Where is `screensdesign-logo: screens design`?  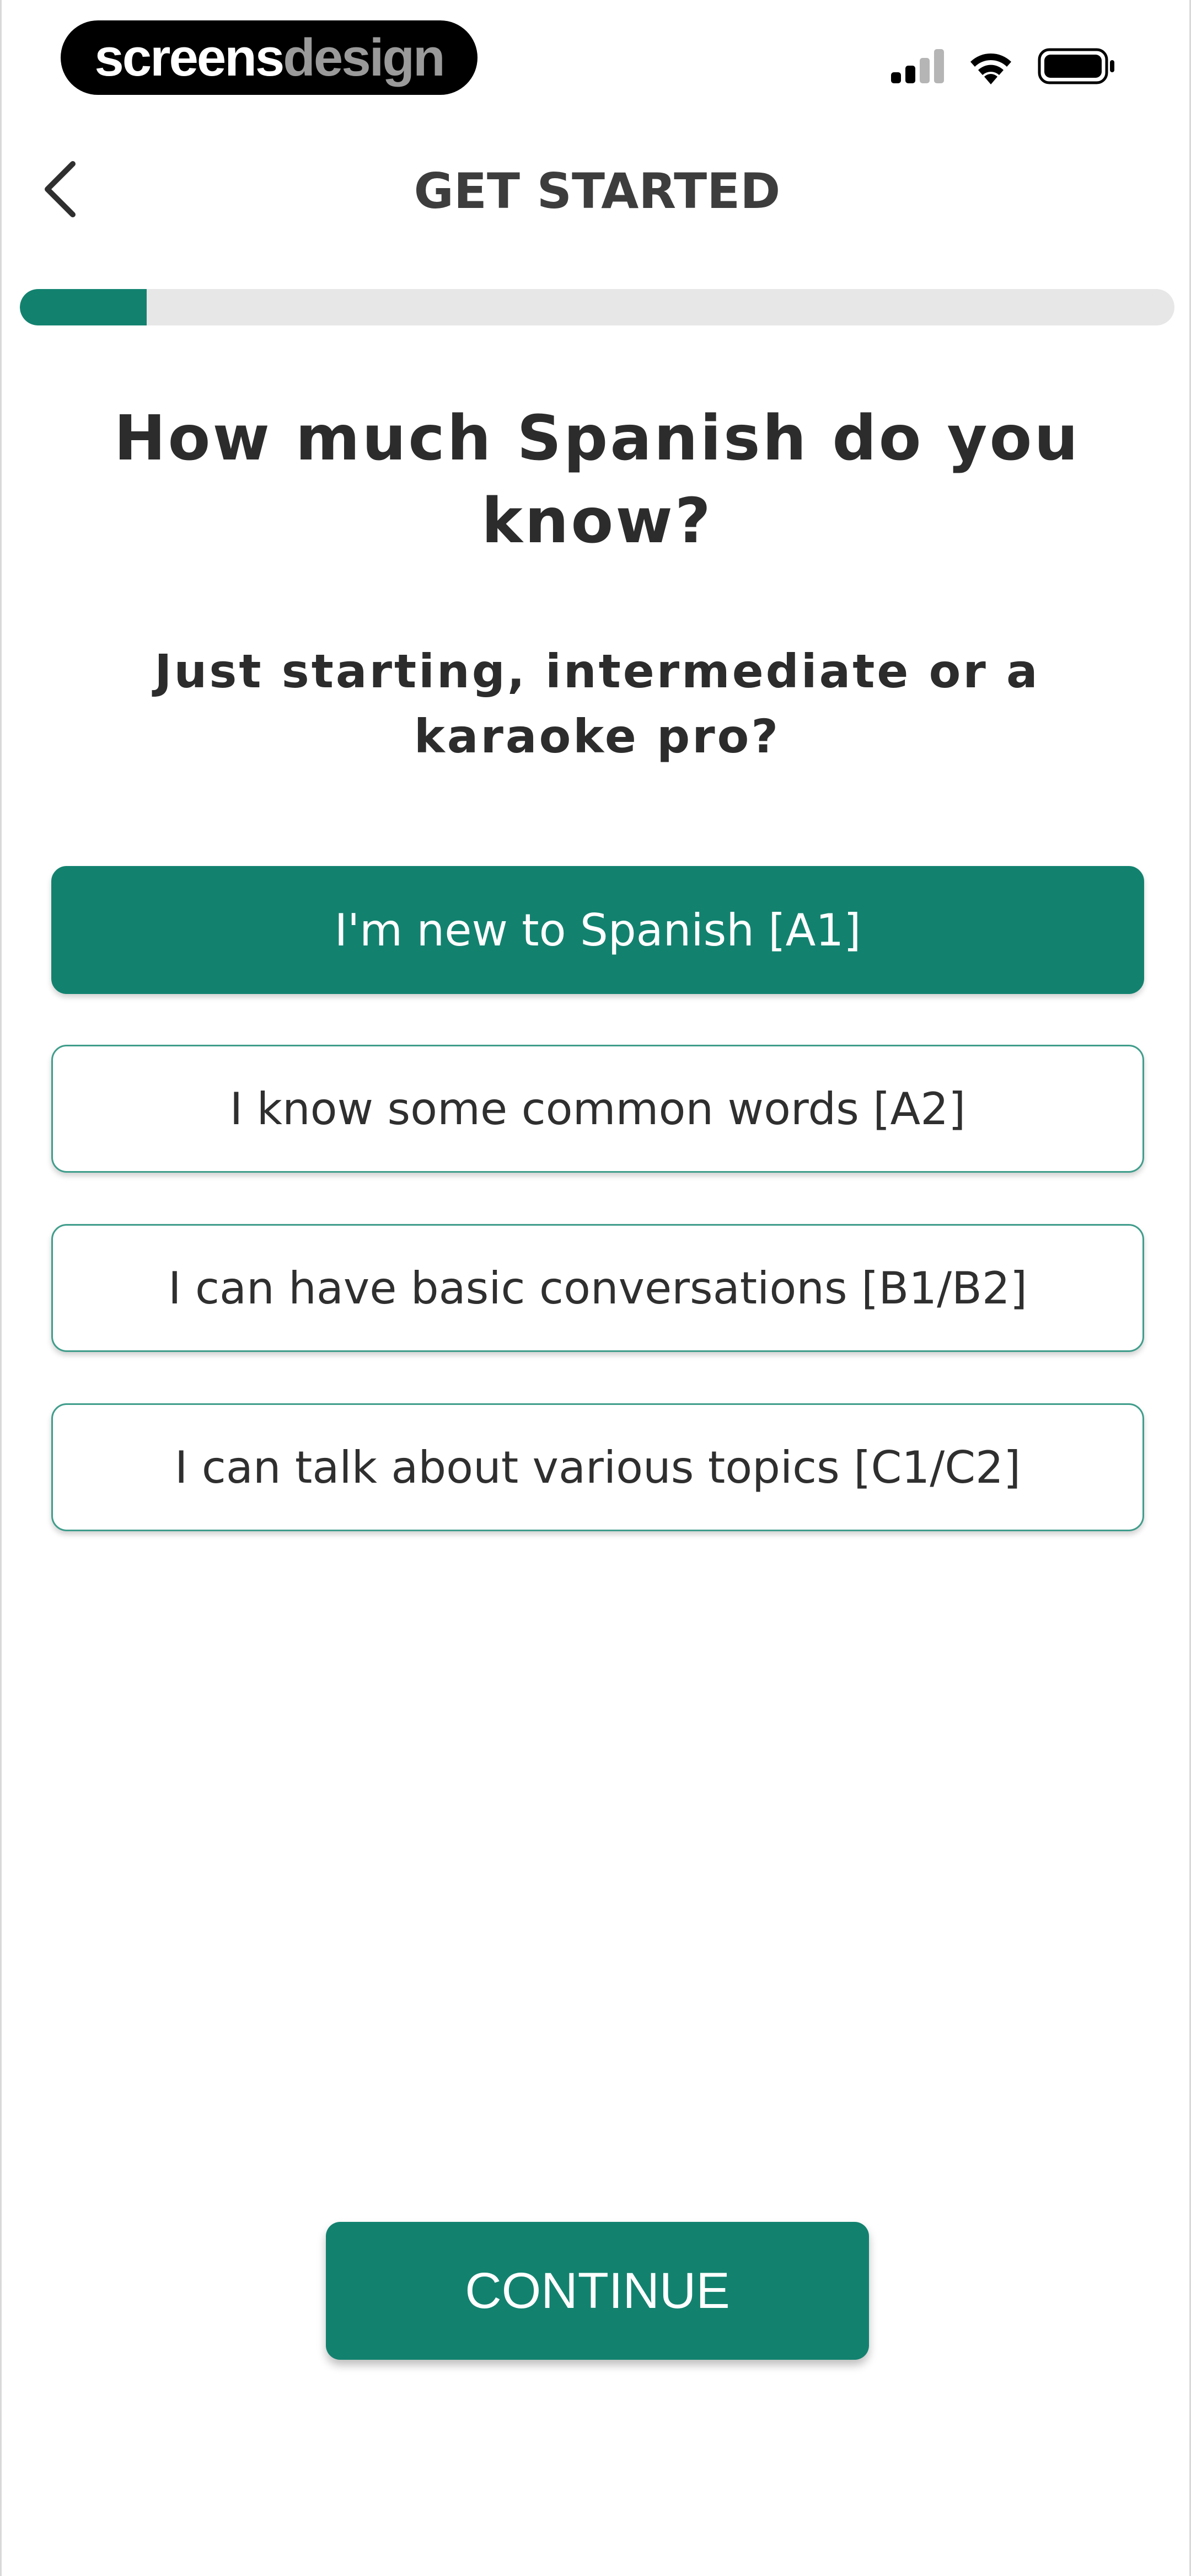
screensdesign-logo: screens design is located at coordinates (269, 57).